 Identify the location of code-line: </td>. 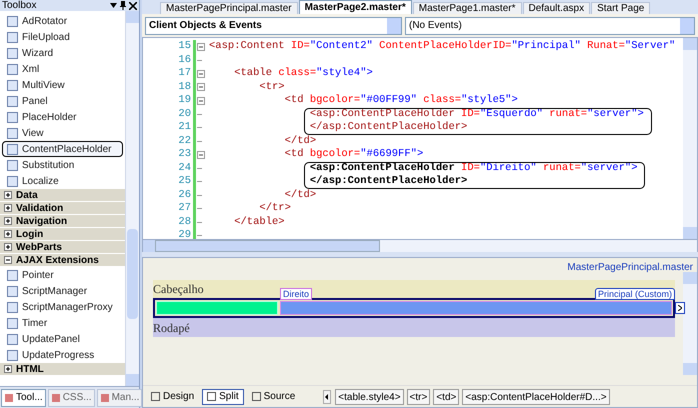
(300, 141).